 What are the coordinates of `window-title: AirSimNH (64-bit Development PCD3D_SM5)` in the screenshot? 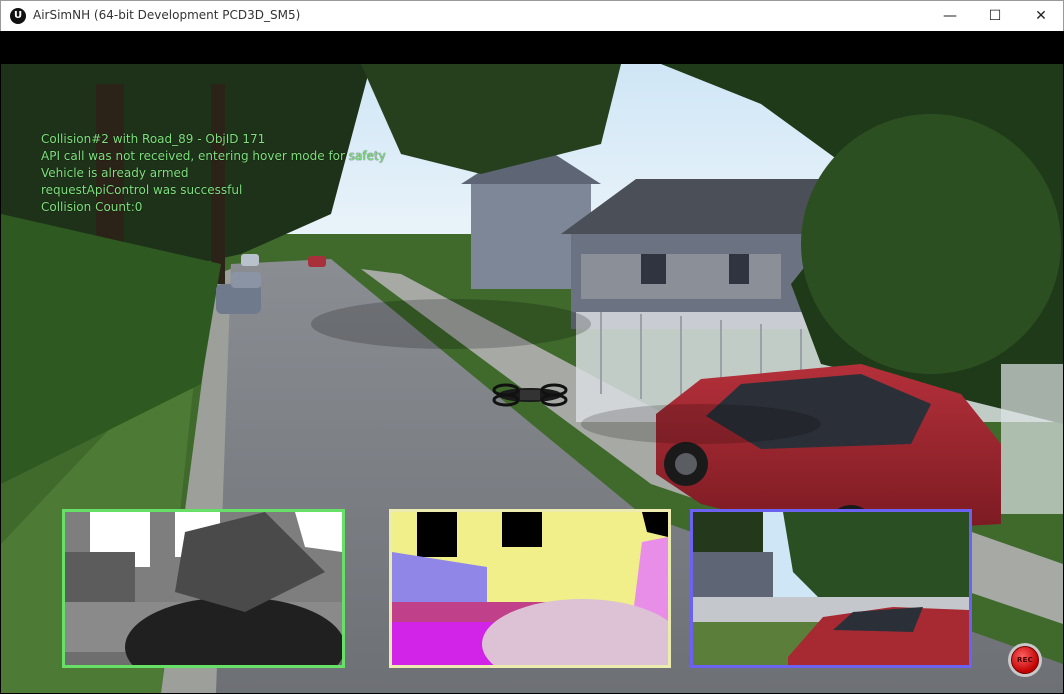 It's located at (167, 15).